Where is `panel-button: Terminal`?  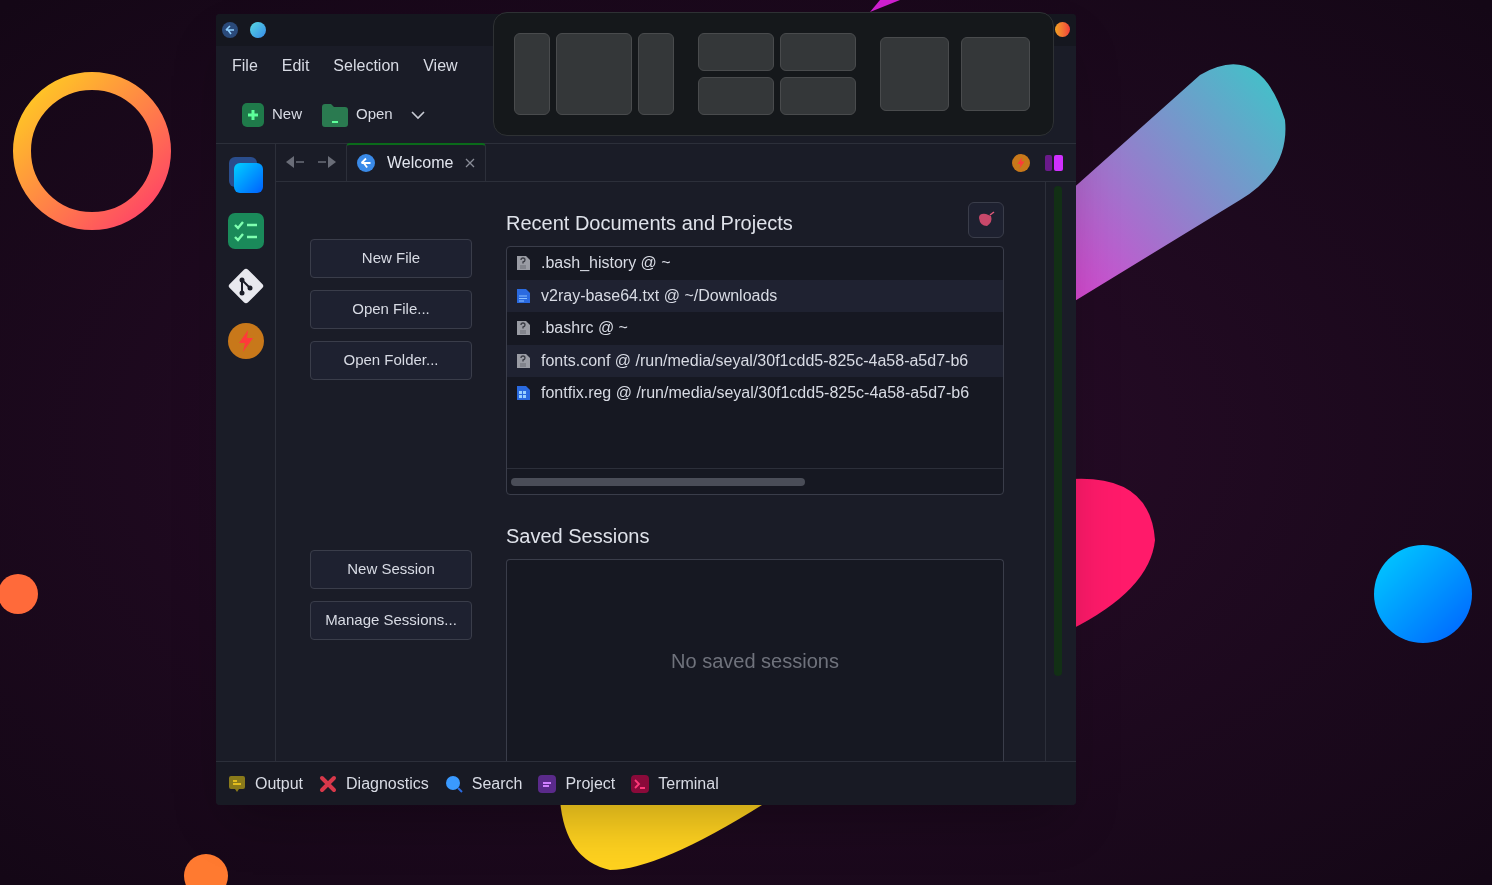 panel-button: Terminal is located at coordinates (675, 783).